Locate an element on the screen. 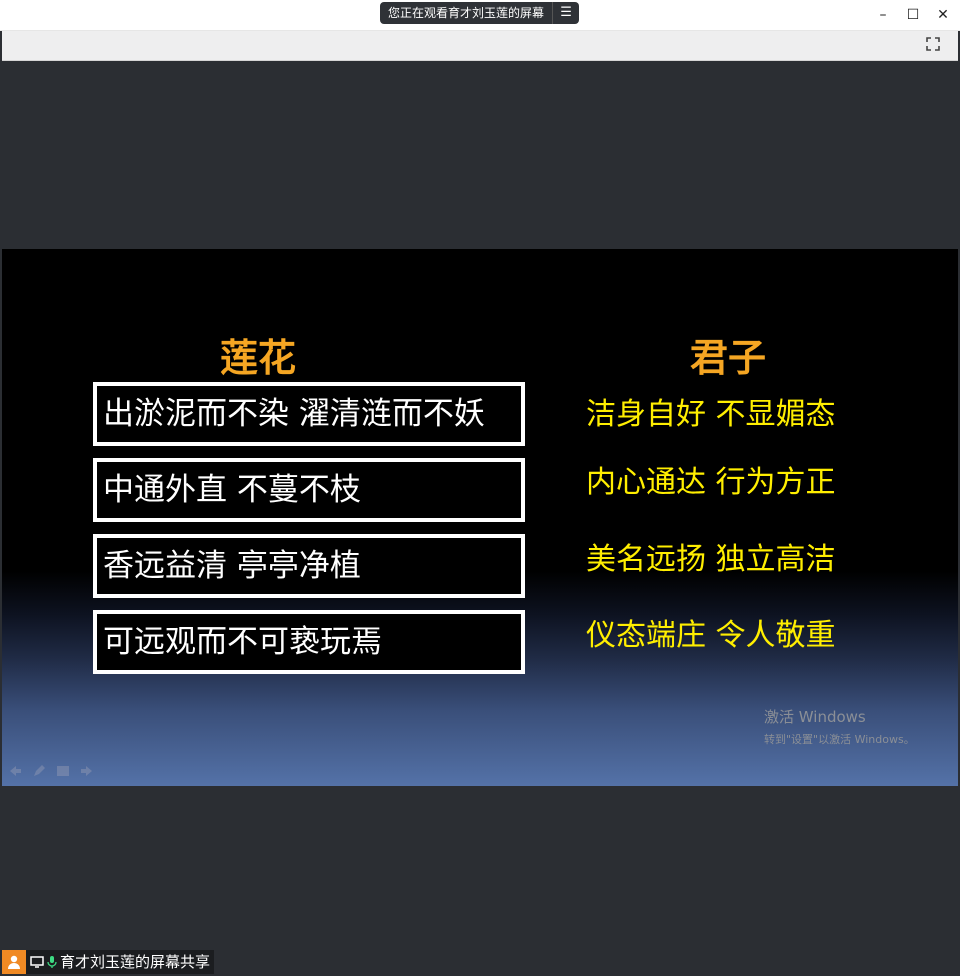 The height and width of the screenshot is (976, 960). fullscreen-icon is located at coordinates (933, 44).